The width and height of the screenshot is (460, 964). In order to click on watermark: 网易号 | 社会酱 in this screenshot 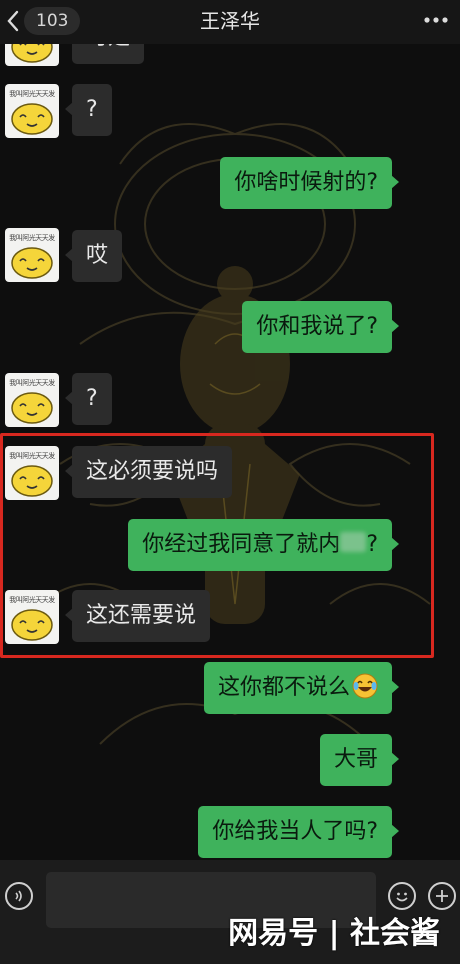, I will do `click(334, 933)`.